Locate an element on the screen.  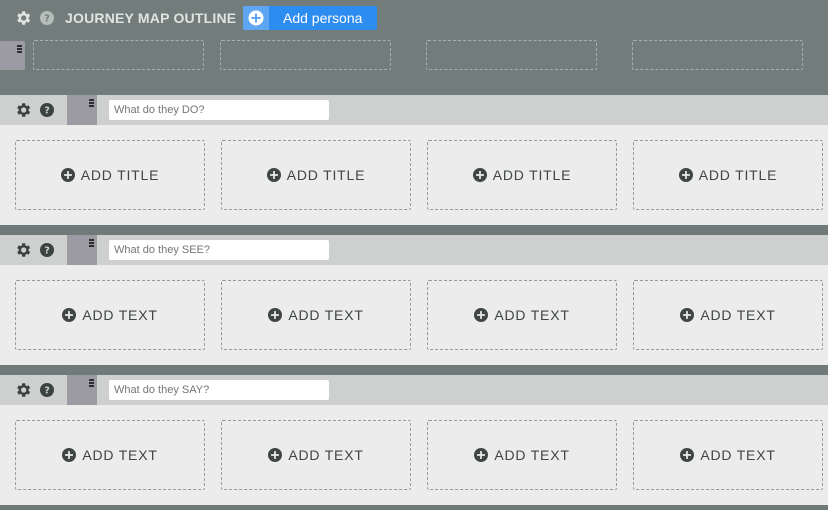
persona-row-handle is located at coordinates (12, 55).